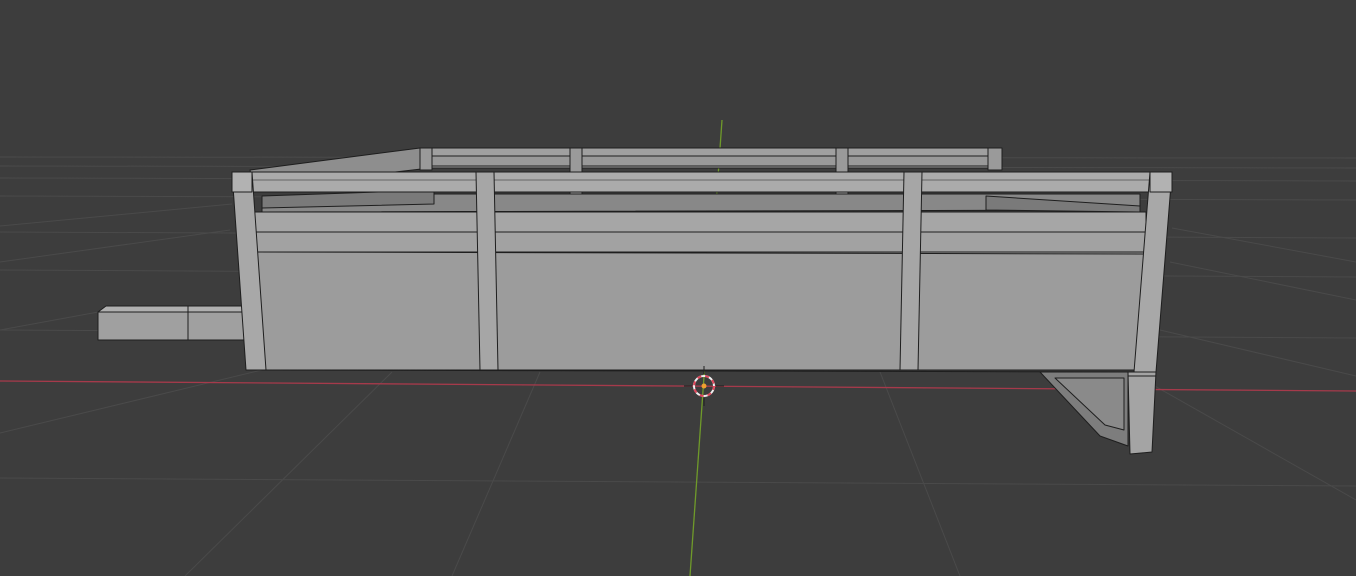  What do you see at coordinates (911, 271) in the screenshot?
I see `middle-post-right` at bounding box center [911, 271].